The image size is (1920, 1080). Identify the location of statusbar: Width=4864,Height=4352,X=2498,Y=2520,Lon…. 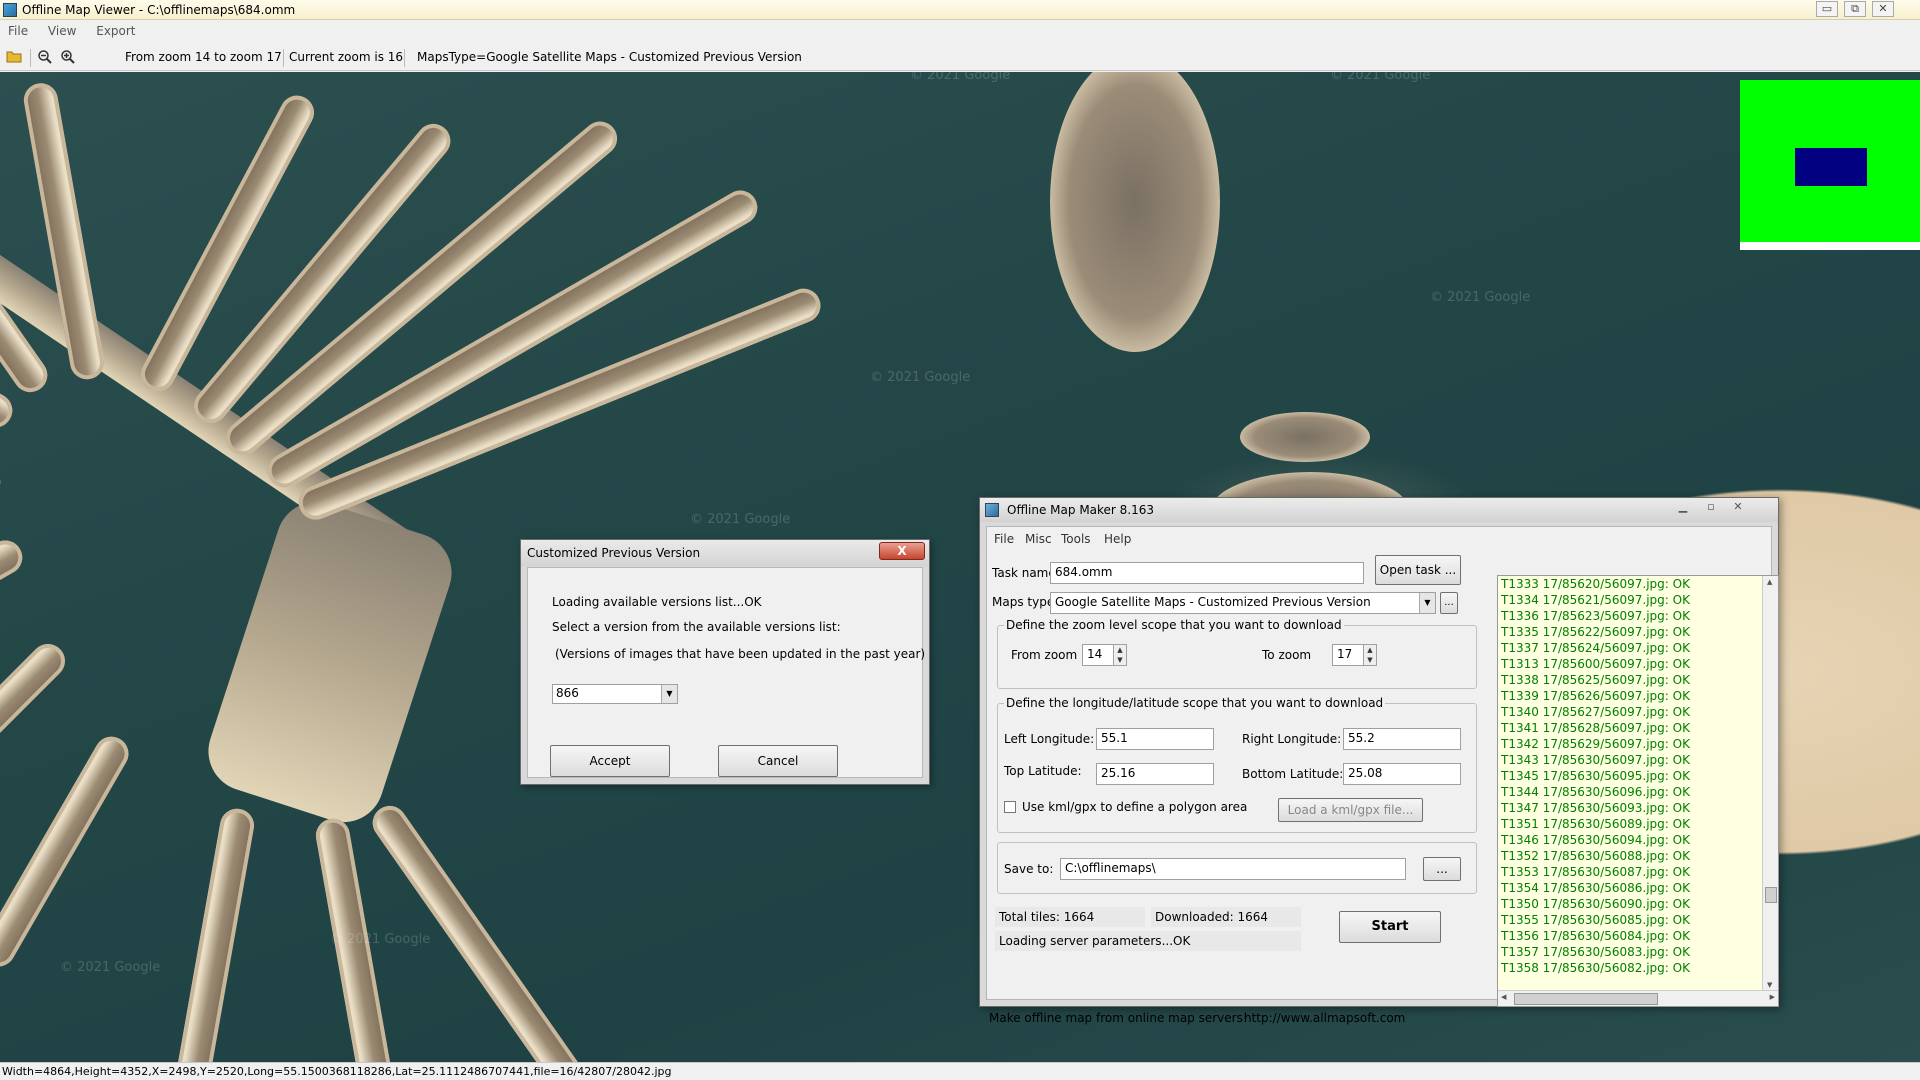
(960, 1071).